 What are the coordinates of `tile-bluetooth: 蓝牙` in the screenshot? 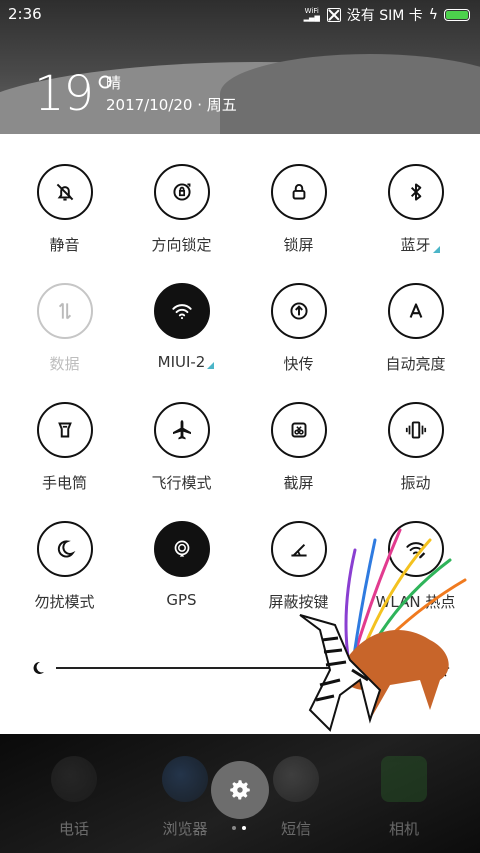 It's located at (415, 209).